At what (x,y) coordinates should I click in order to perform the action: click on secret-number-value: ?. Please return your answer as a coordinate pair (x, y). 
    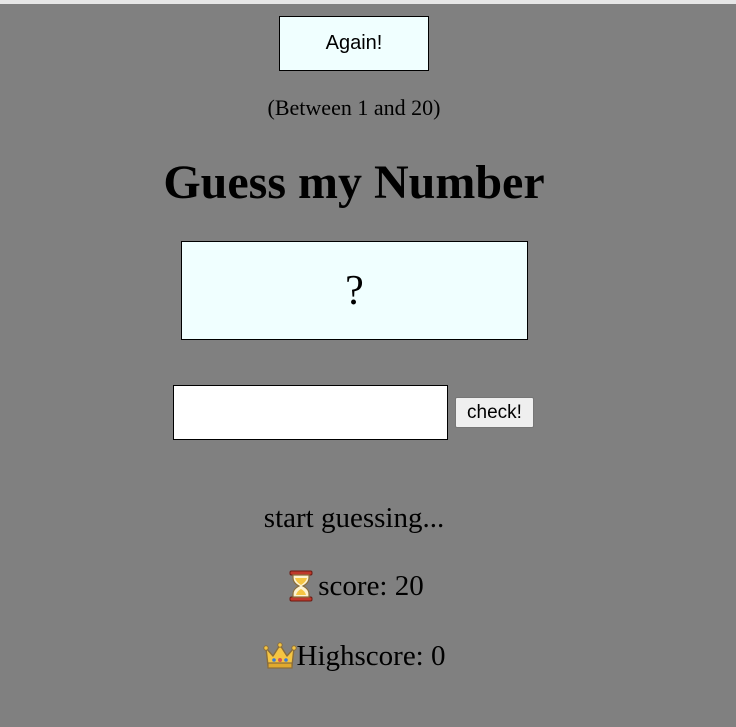
    Looking at the image, I should click on (354, 290).